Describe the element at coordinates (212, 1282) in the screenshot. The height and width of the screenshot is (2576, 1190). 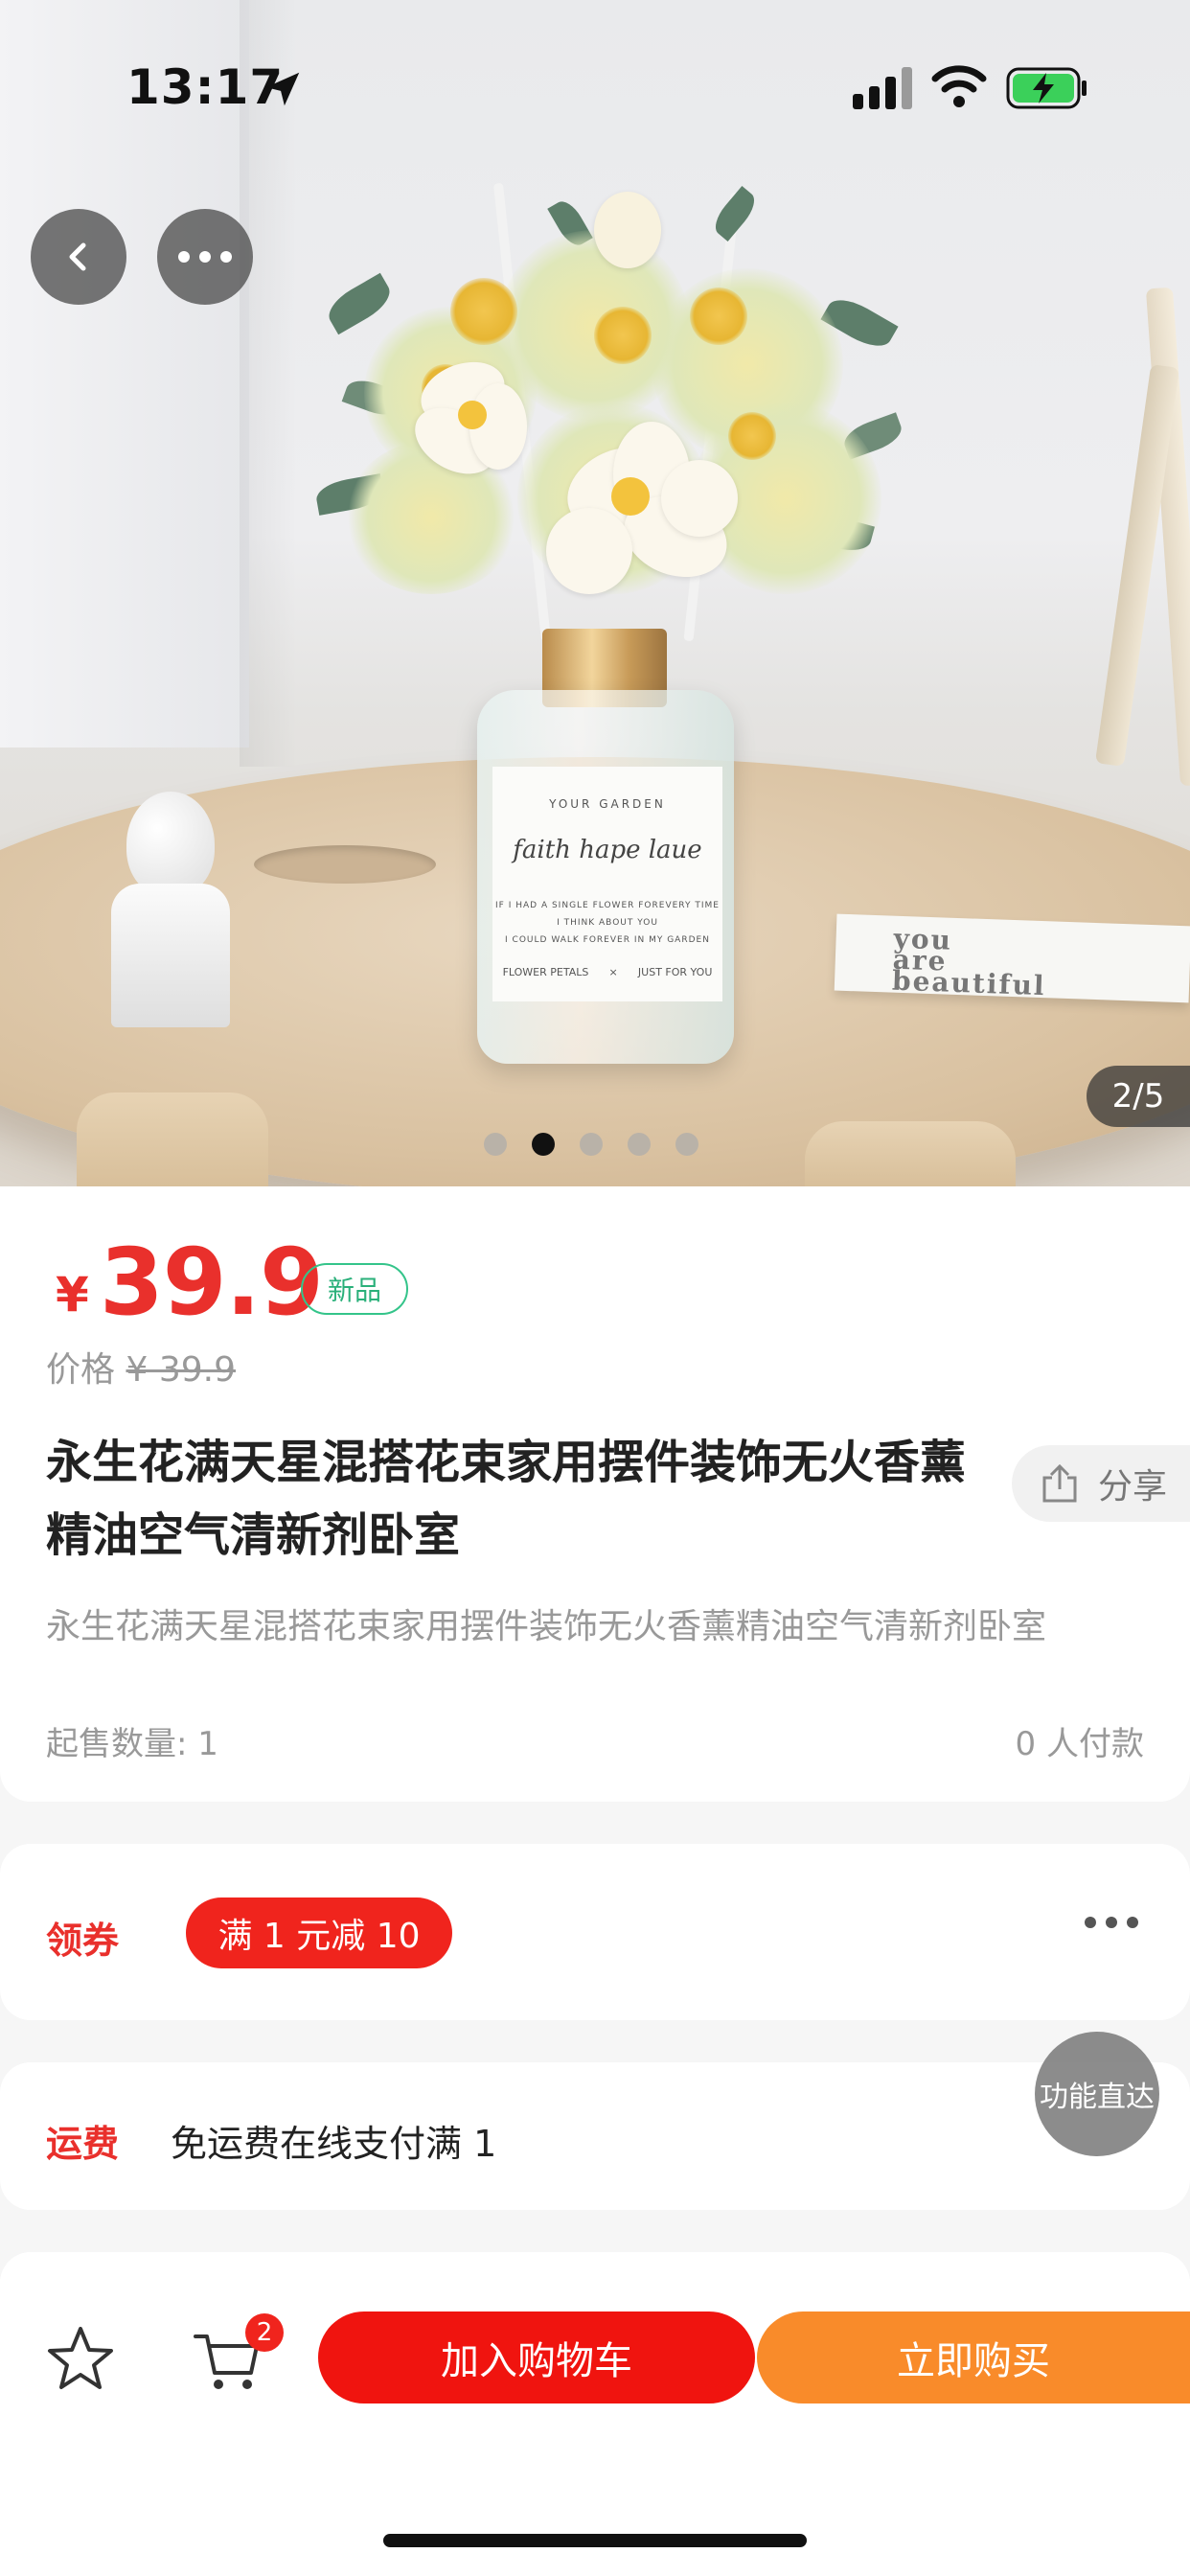
I see `product-price: 39.9` at that location.